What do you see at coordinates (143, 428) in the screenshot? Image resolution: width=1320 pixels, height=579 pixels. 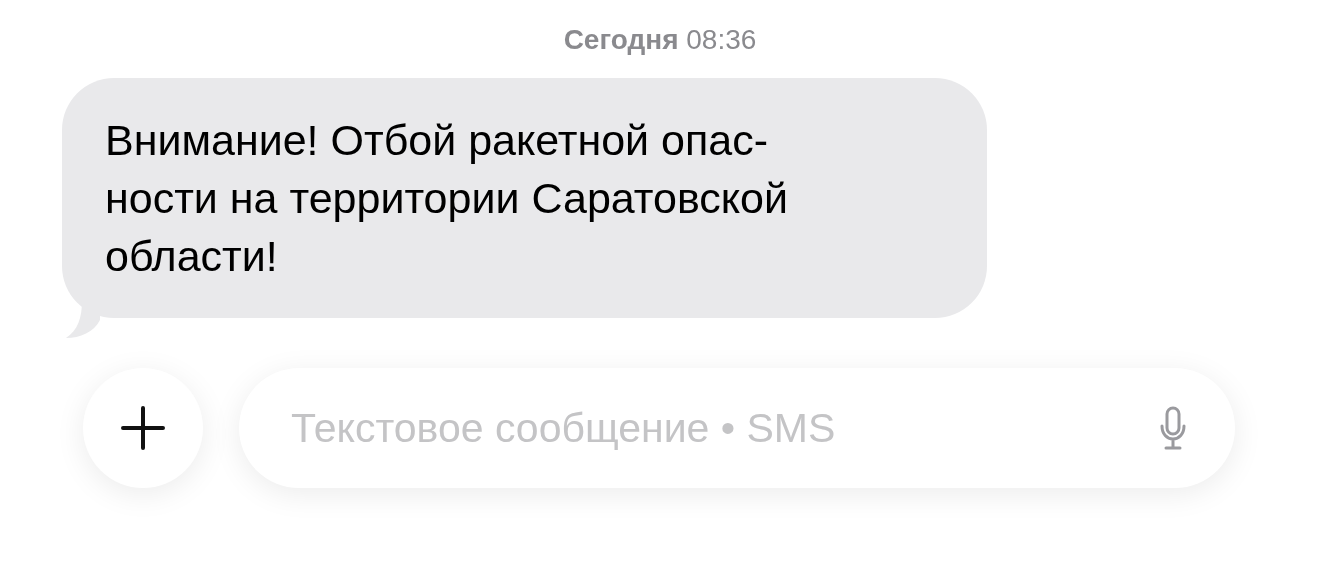 I see `plus-icon` at bounding box center [143, 428].